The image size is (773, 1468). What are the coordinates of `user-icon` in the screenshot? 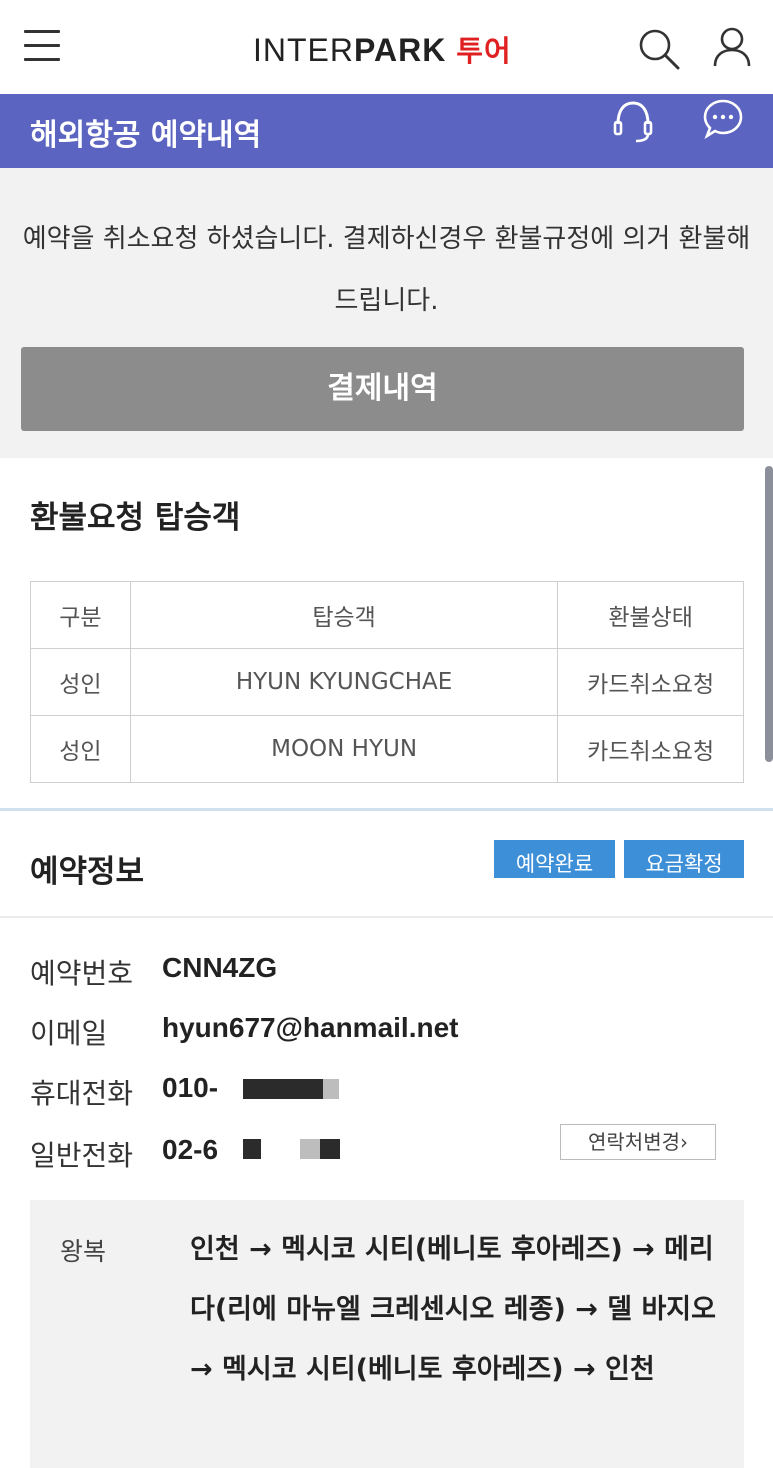 It's located at (732, 47).